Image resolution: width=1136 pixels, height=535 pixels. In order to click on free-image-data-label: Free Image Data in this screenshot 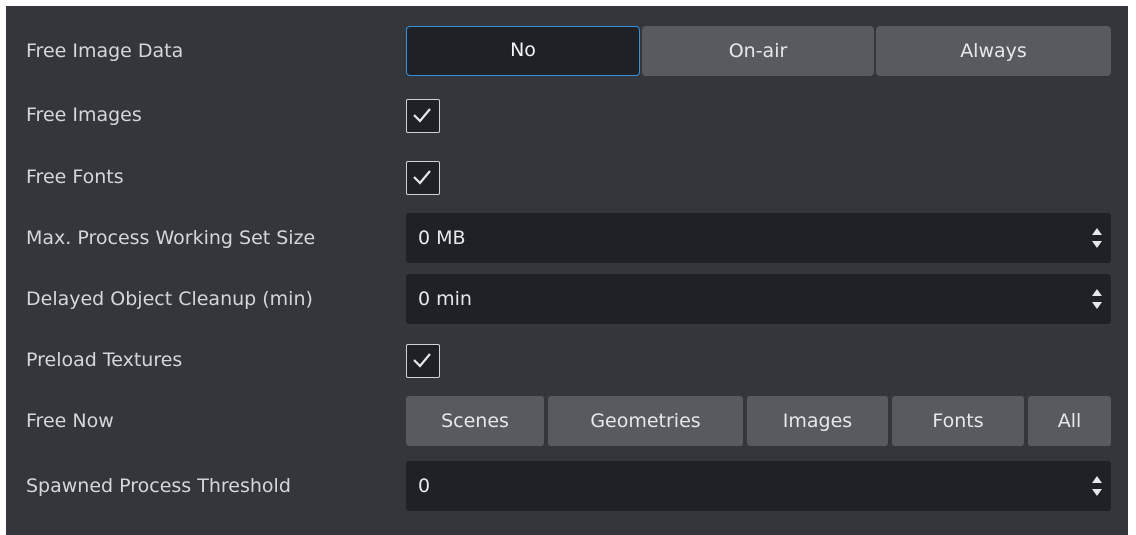, I will do `click(105, 51)`.